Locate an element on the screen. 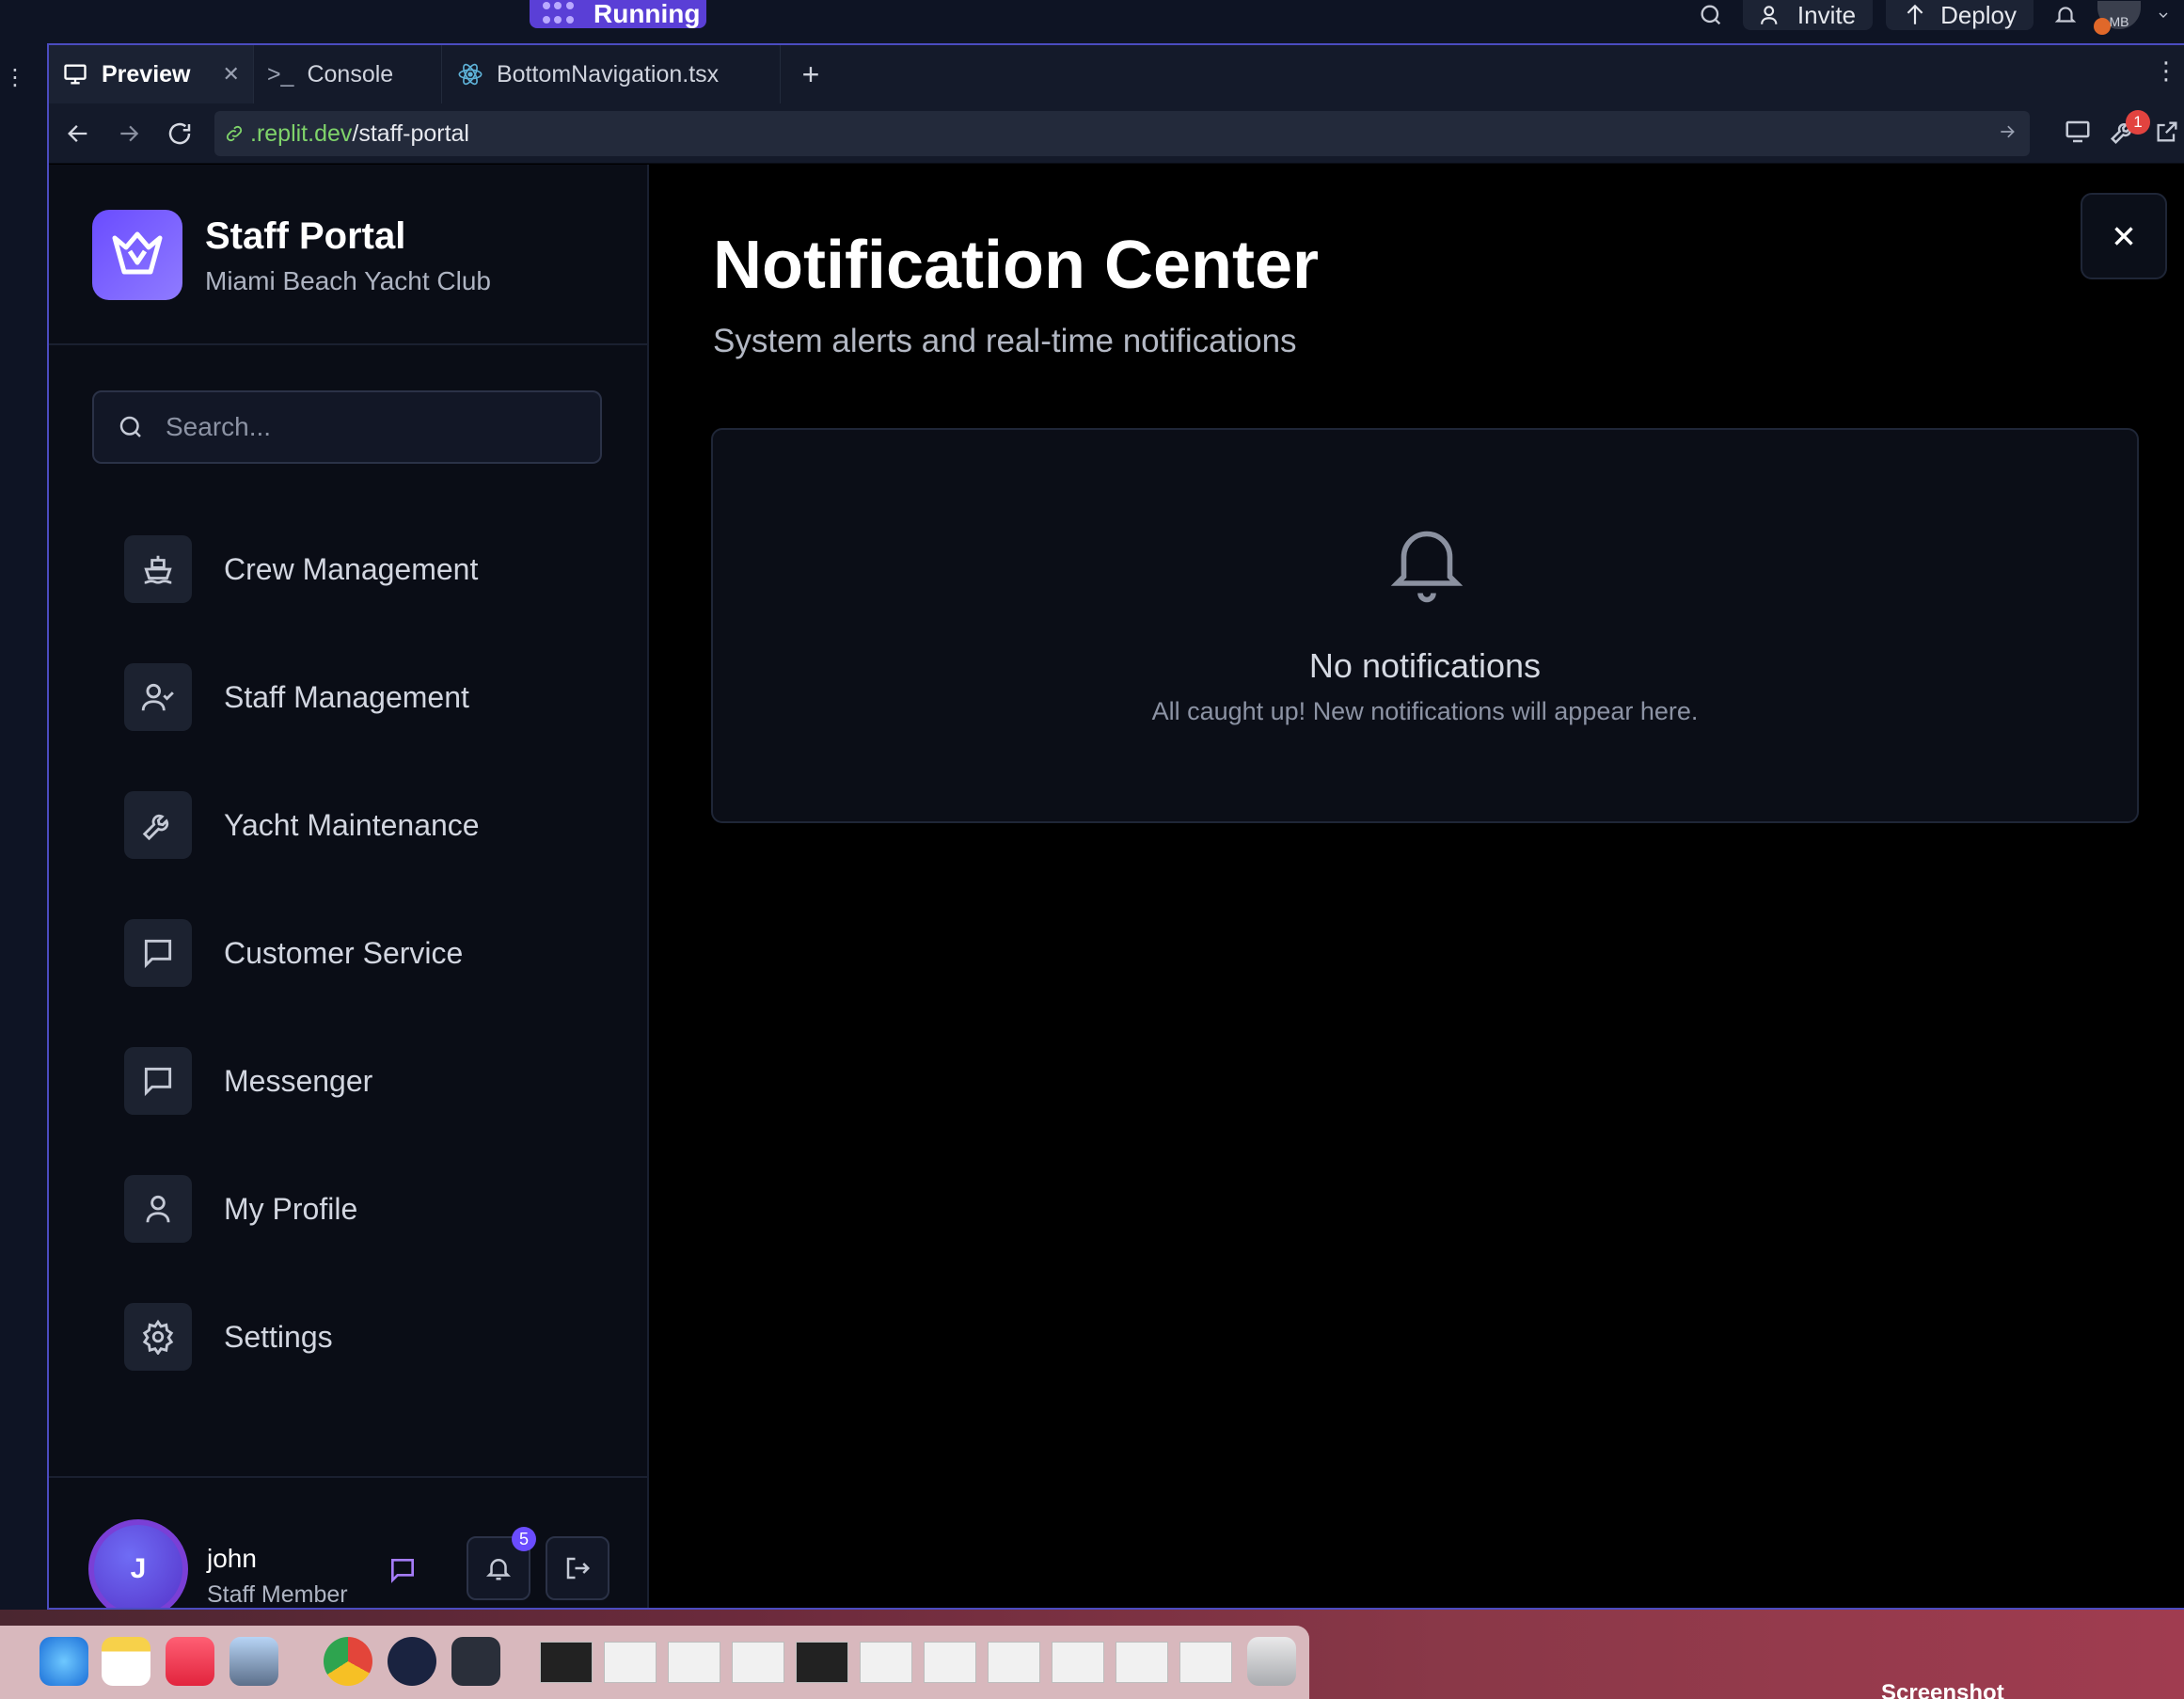  notes-icon is located at coordinates (126, 1661).